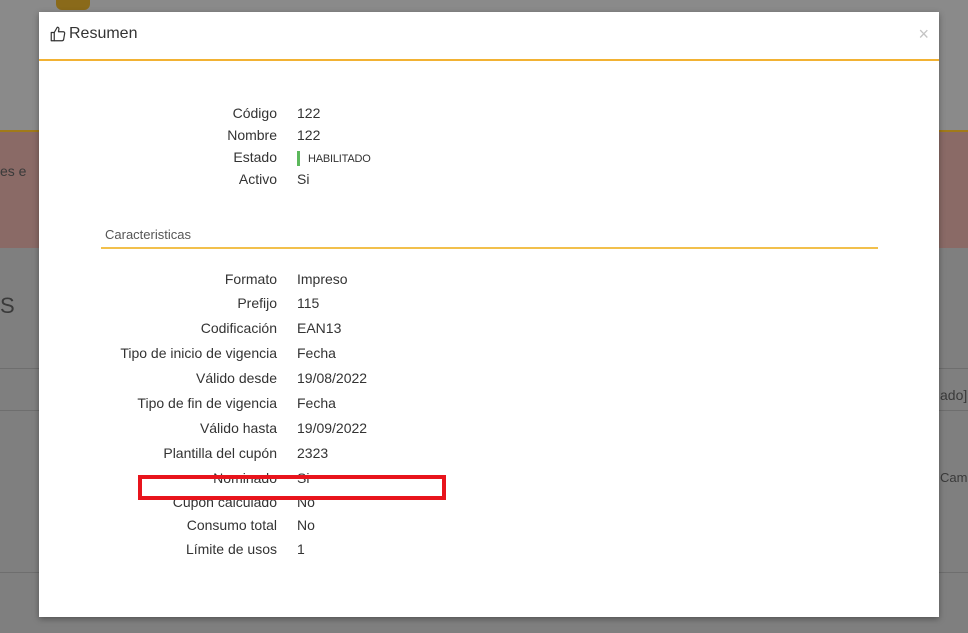 Image resolution: width=968 pixels, height=633 pixels. I want to click on field-label: Válido hasta, so click(238, 428).